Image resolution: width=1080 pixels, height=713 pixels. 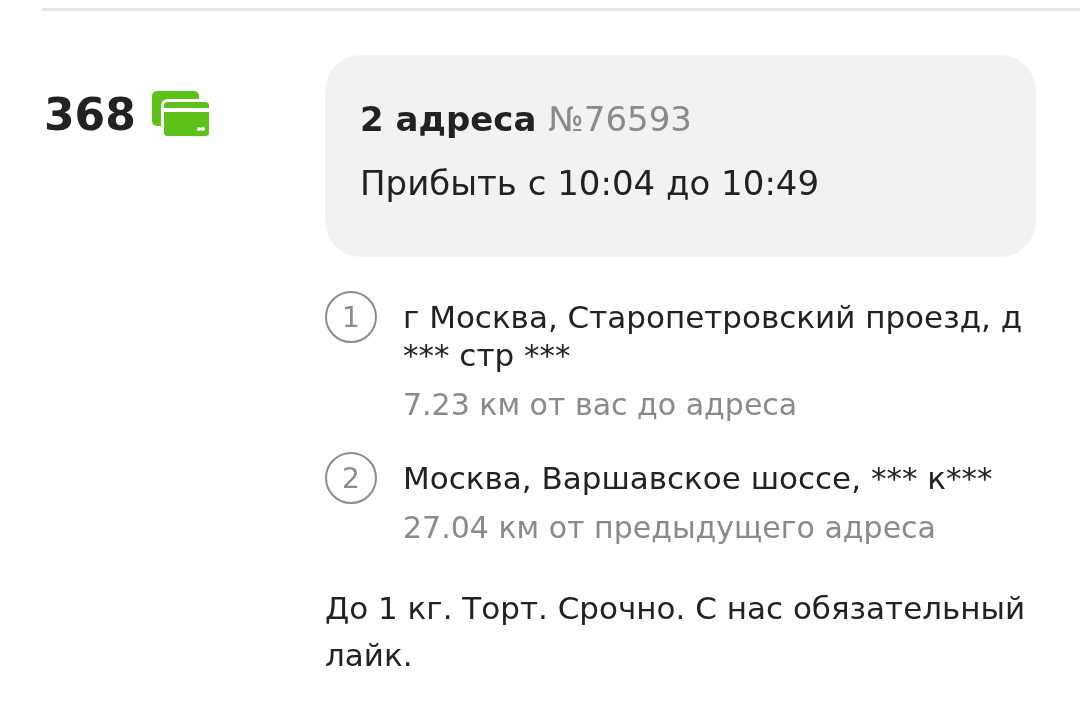 What do you see at coordinates (448, 119) in the screenshot?
I see `order-title: 2 адреса` at bounding box center [448, 119].